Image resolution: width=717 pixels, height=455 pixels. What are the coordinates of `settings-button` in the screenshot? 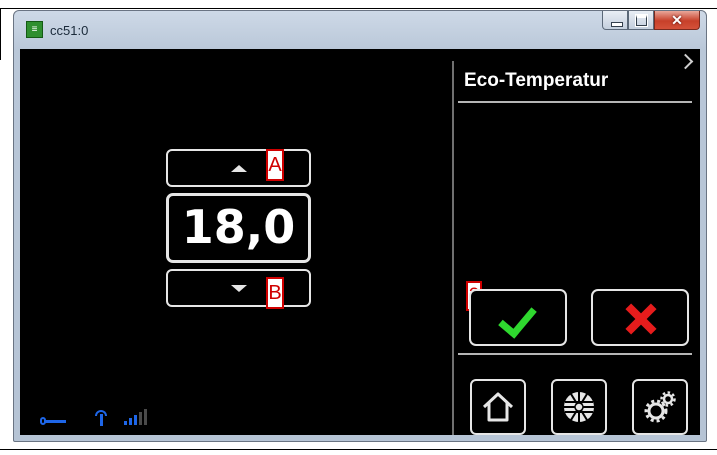 It's located at (660, 407).